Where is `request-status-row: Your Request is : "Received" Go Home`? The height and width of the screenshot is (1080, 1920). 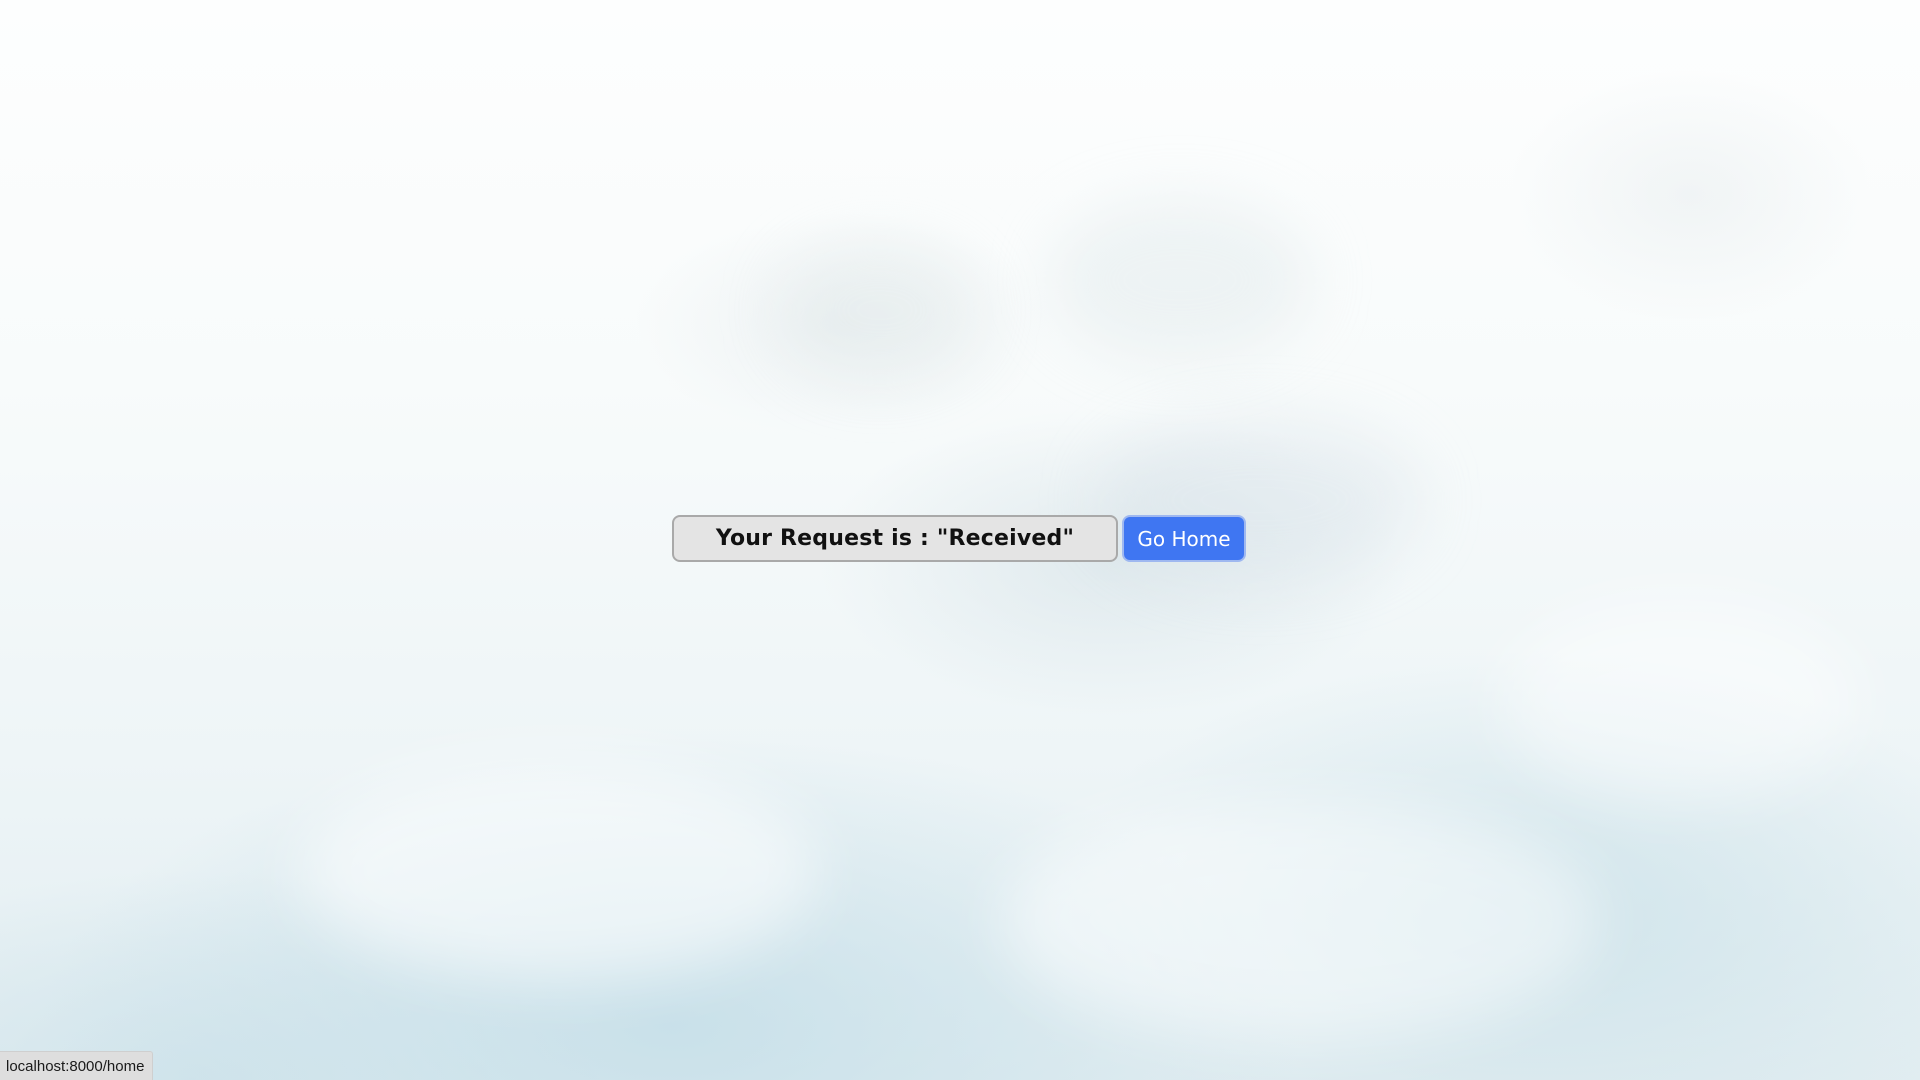
request-status-row: Your Request is : "Received" Go Home is located at coordinates (959, 538).